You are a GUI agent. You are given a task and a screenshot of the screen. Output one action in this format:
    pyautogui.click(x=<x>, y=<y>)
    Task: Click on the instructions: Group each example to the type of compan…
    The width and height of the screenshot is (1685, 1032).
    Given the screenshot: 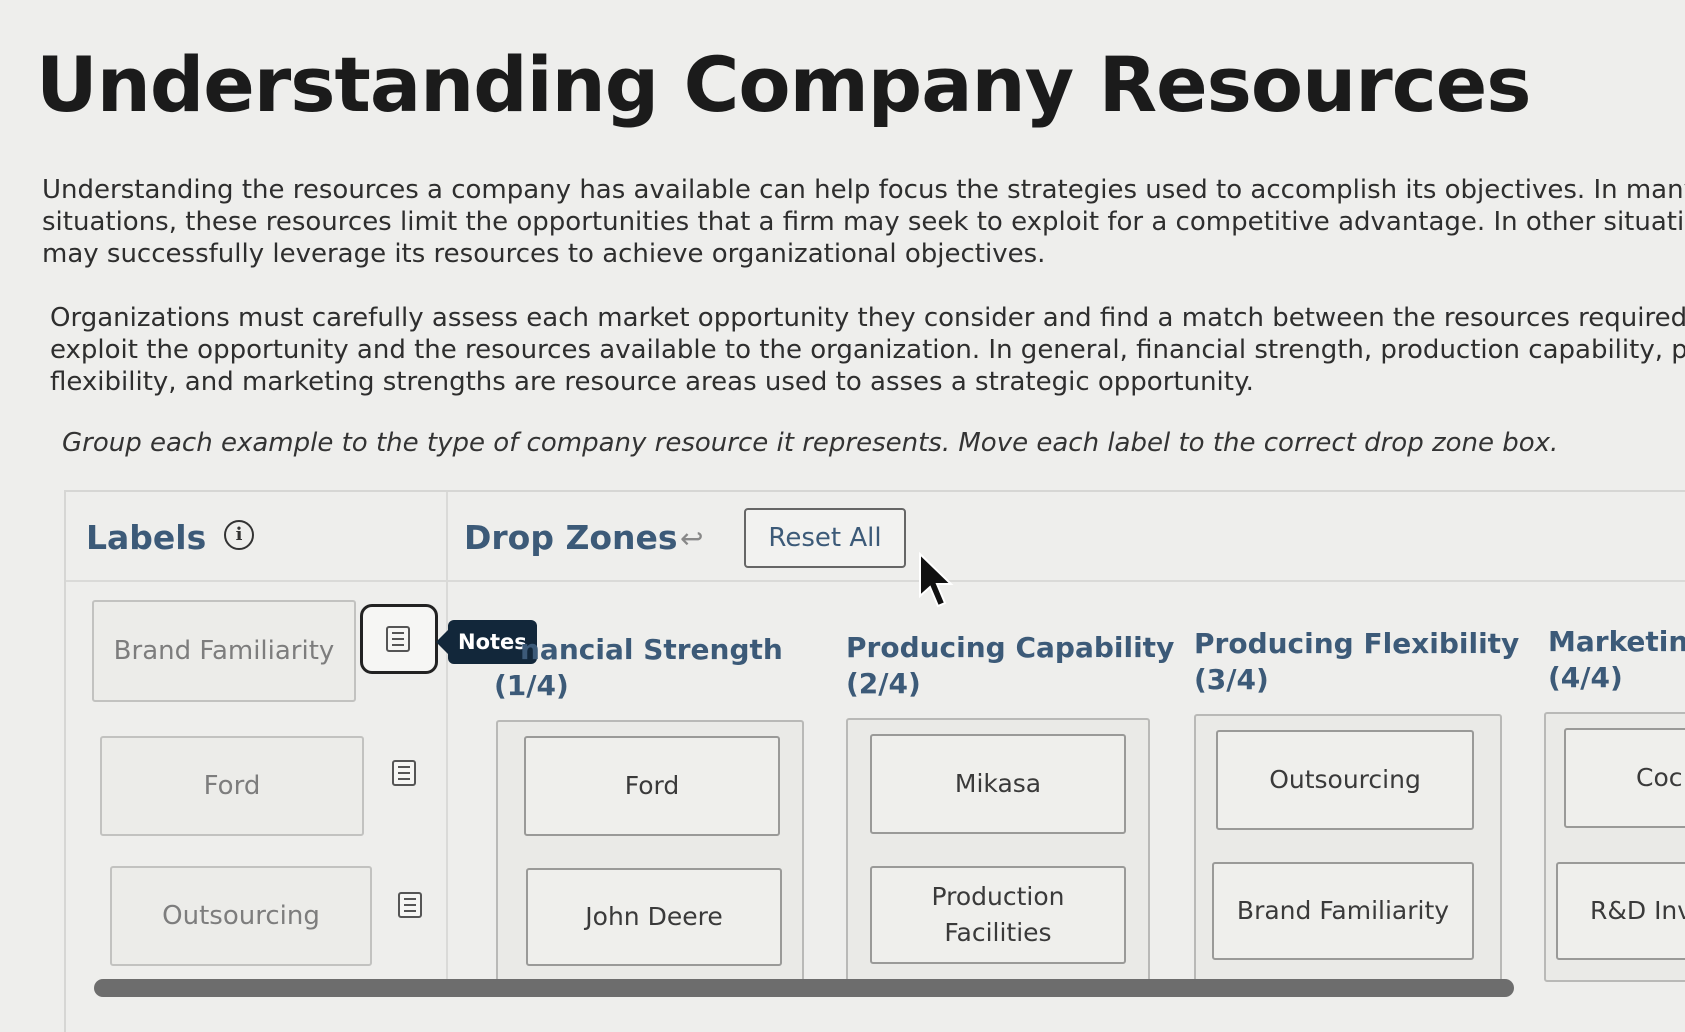 What is the action you would take?
    pyautogui.click(x=810, y=443)
    